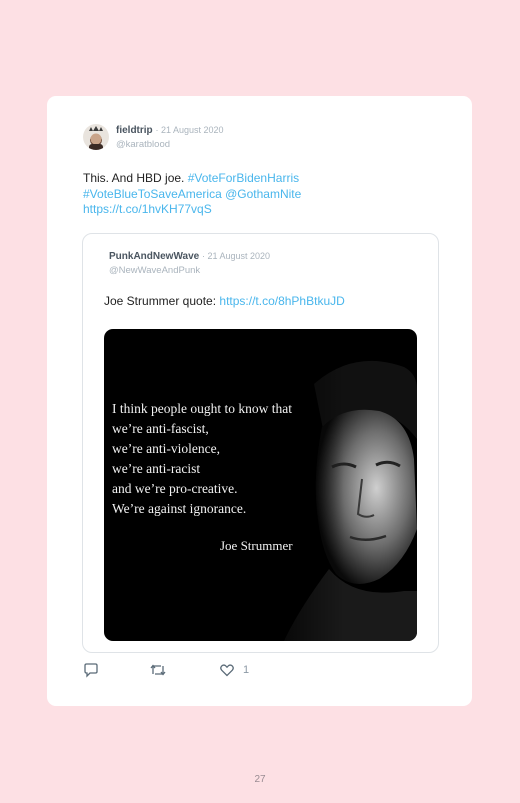  I want to click on image-quote-line: and we’re pro-creative., so click(175, 488).